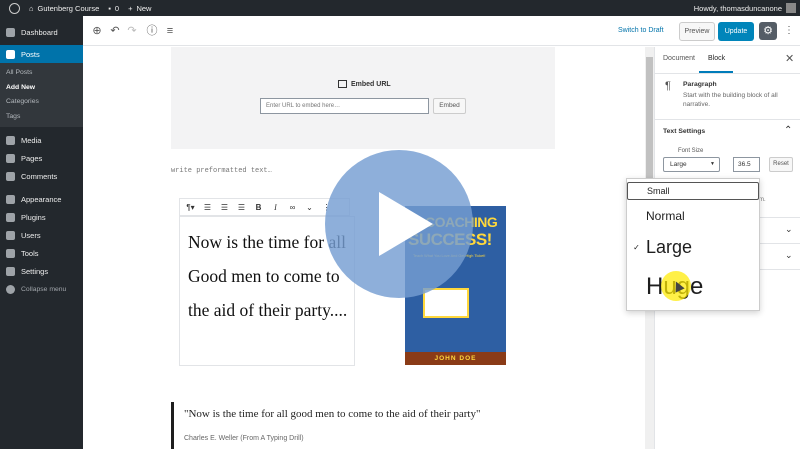 This screenshot has height=449, width=800. I want to click on embed-button: Embed, so click(449, 106).